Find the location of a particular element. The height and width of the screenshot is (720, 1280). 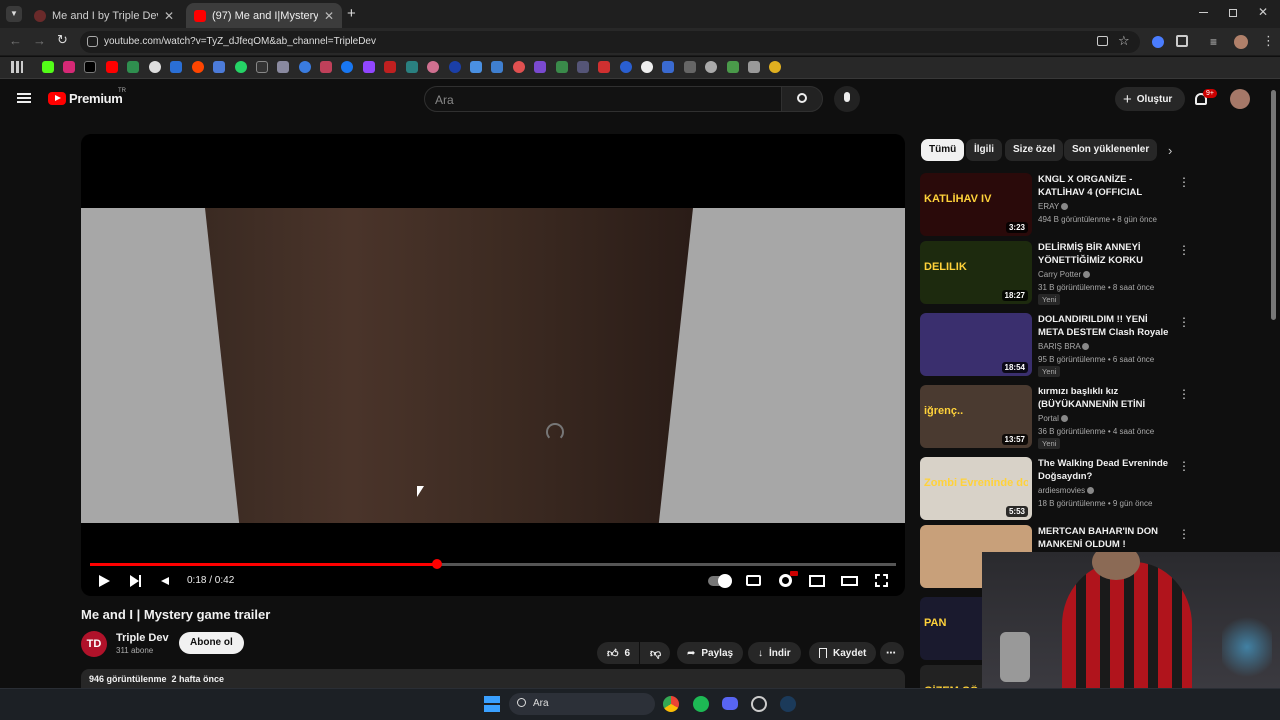

apps-grid-icon is located at coordinates (17, 67).